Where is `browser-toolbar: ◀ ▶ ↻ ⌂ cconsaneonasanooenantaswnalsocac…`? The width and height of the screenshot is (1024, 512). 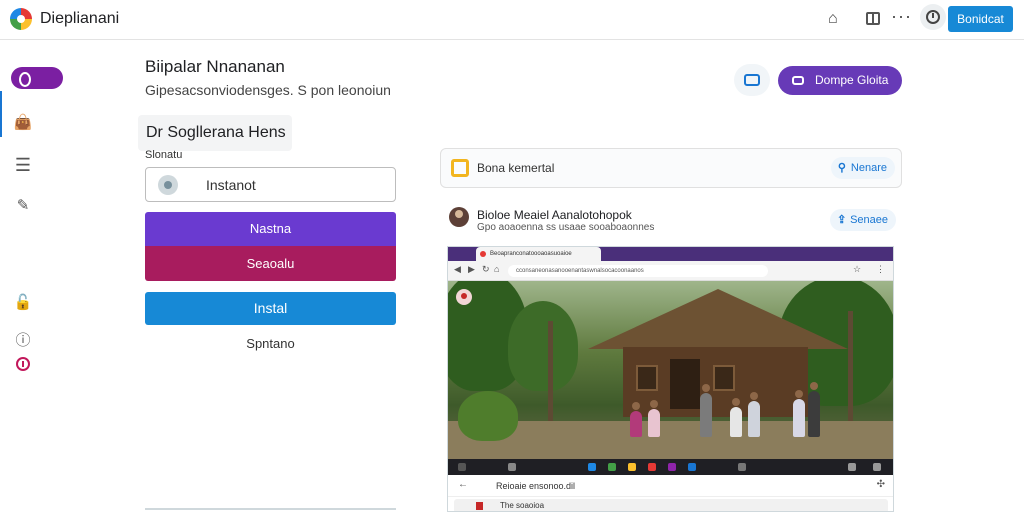
browser-toolbar: ◀ ▶ ↻ ⌂ cconsaneonasanooenantaswnalsocac… is located at coordinates (670, 271).